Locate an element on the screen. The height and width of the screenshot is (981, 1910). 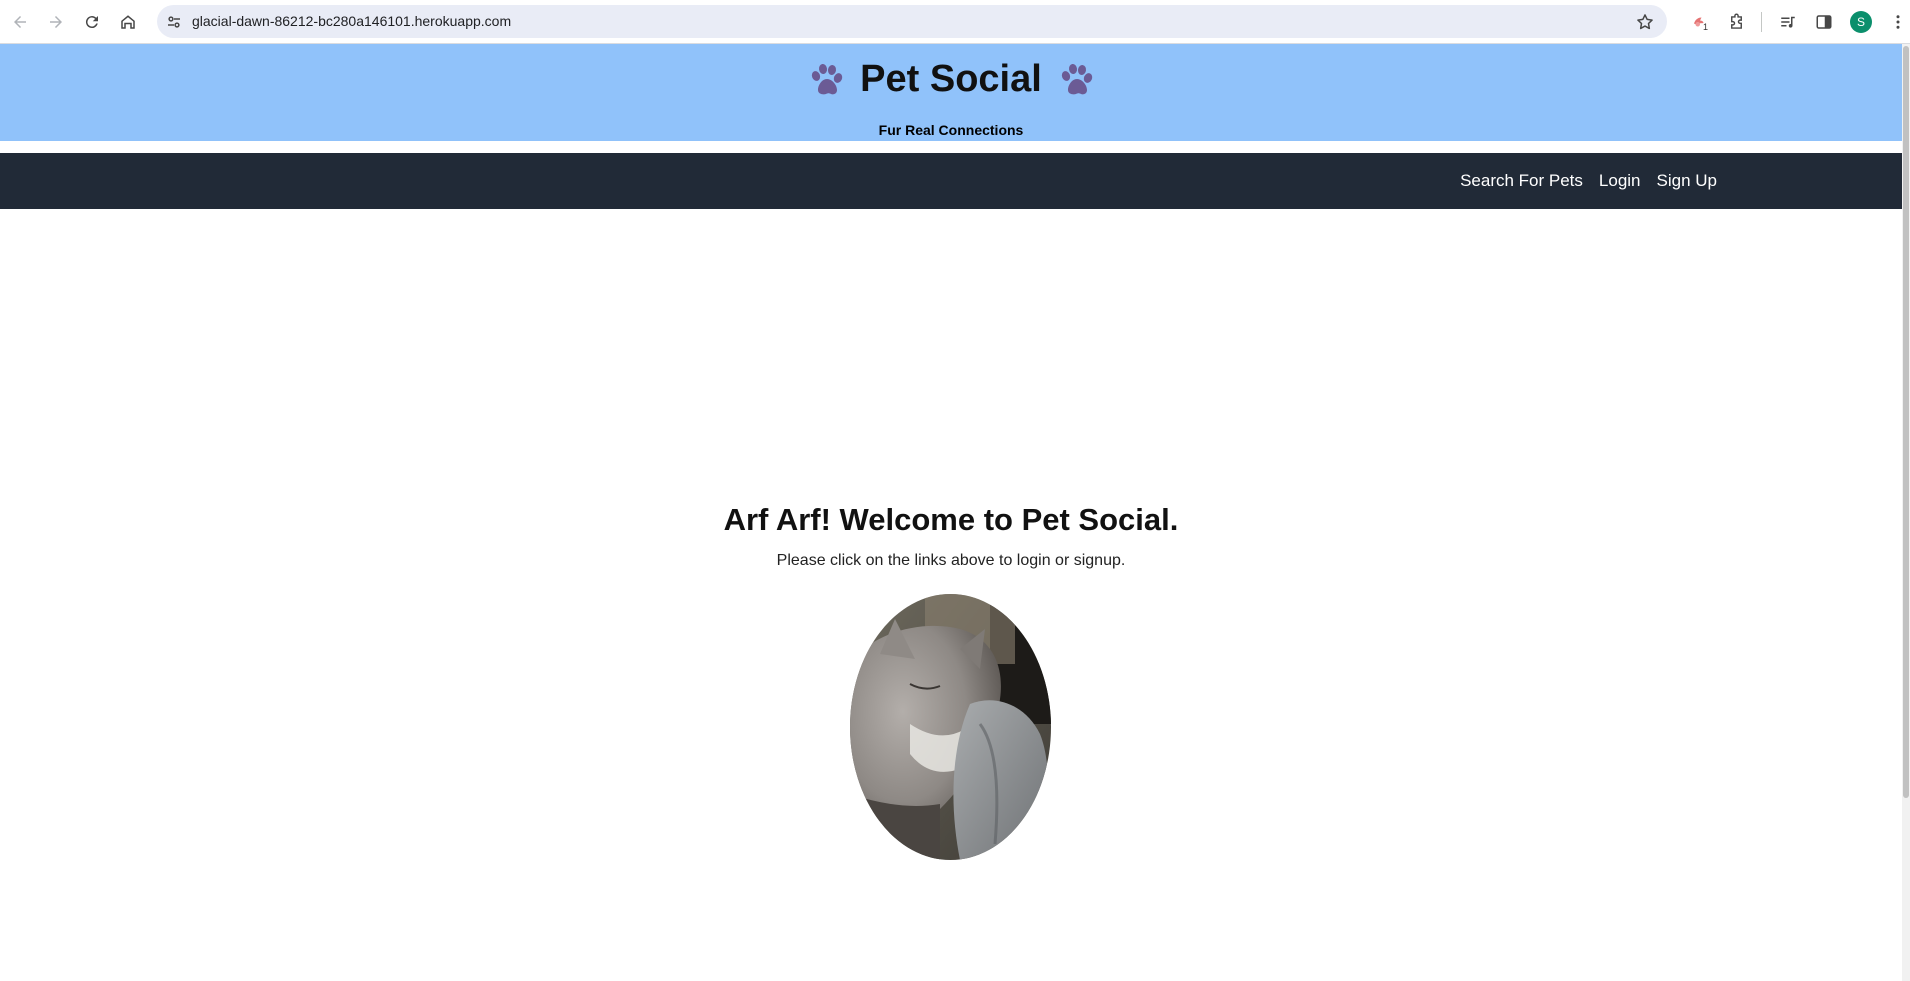
back-icon is located at coordinates (20, 22).